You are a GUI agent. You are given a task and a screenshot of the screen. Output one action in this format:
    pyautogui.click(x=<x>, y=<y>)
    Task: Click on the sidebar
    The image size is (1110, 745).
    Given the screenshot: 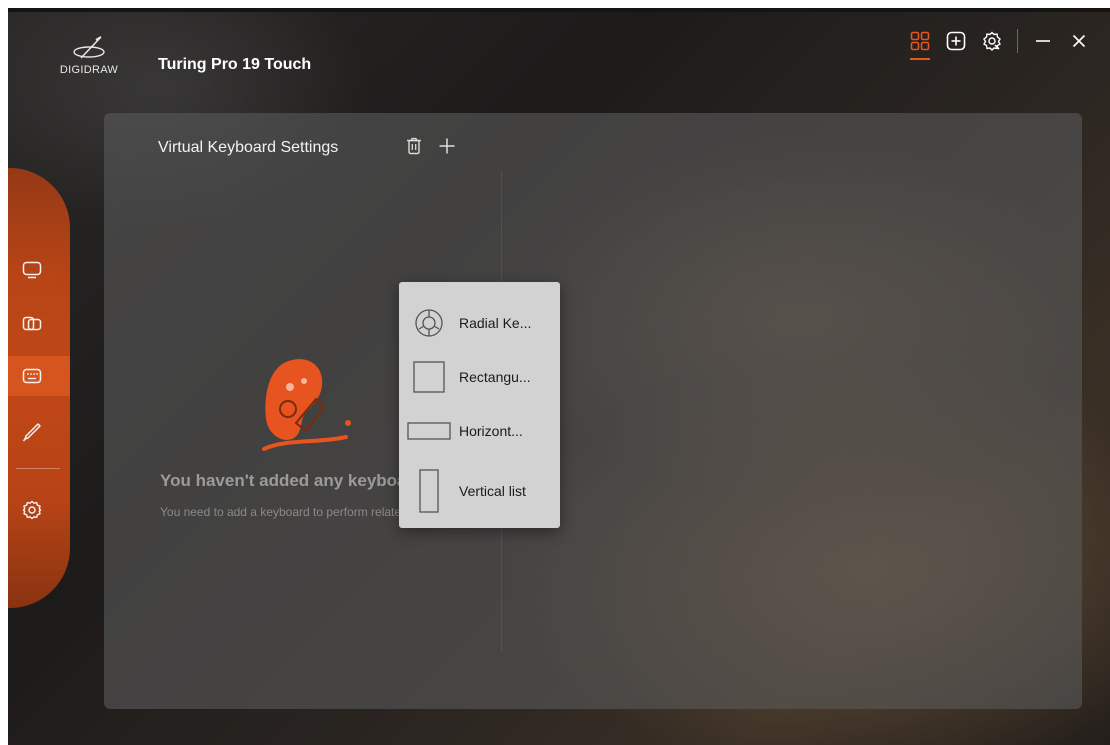 What is the action you would take?
    pyautogui.click(x=39, y=388)
    